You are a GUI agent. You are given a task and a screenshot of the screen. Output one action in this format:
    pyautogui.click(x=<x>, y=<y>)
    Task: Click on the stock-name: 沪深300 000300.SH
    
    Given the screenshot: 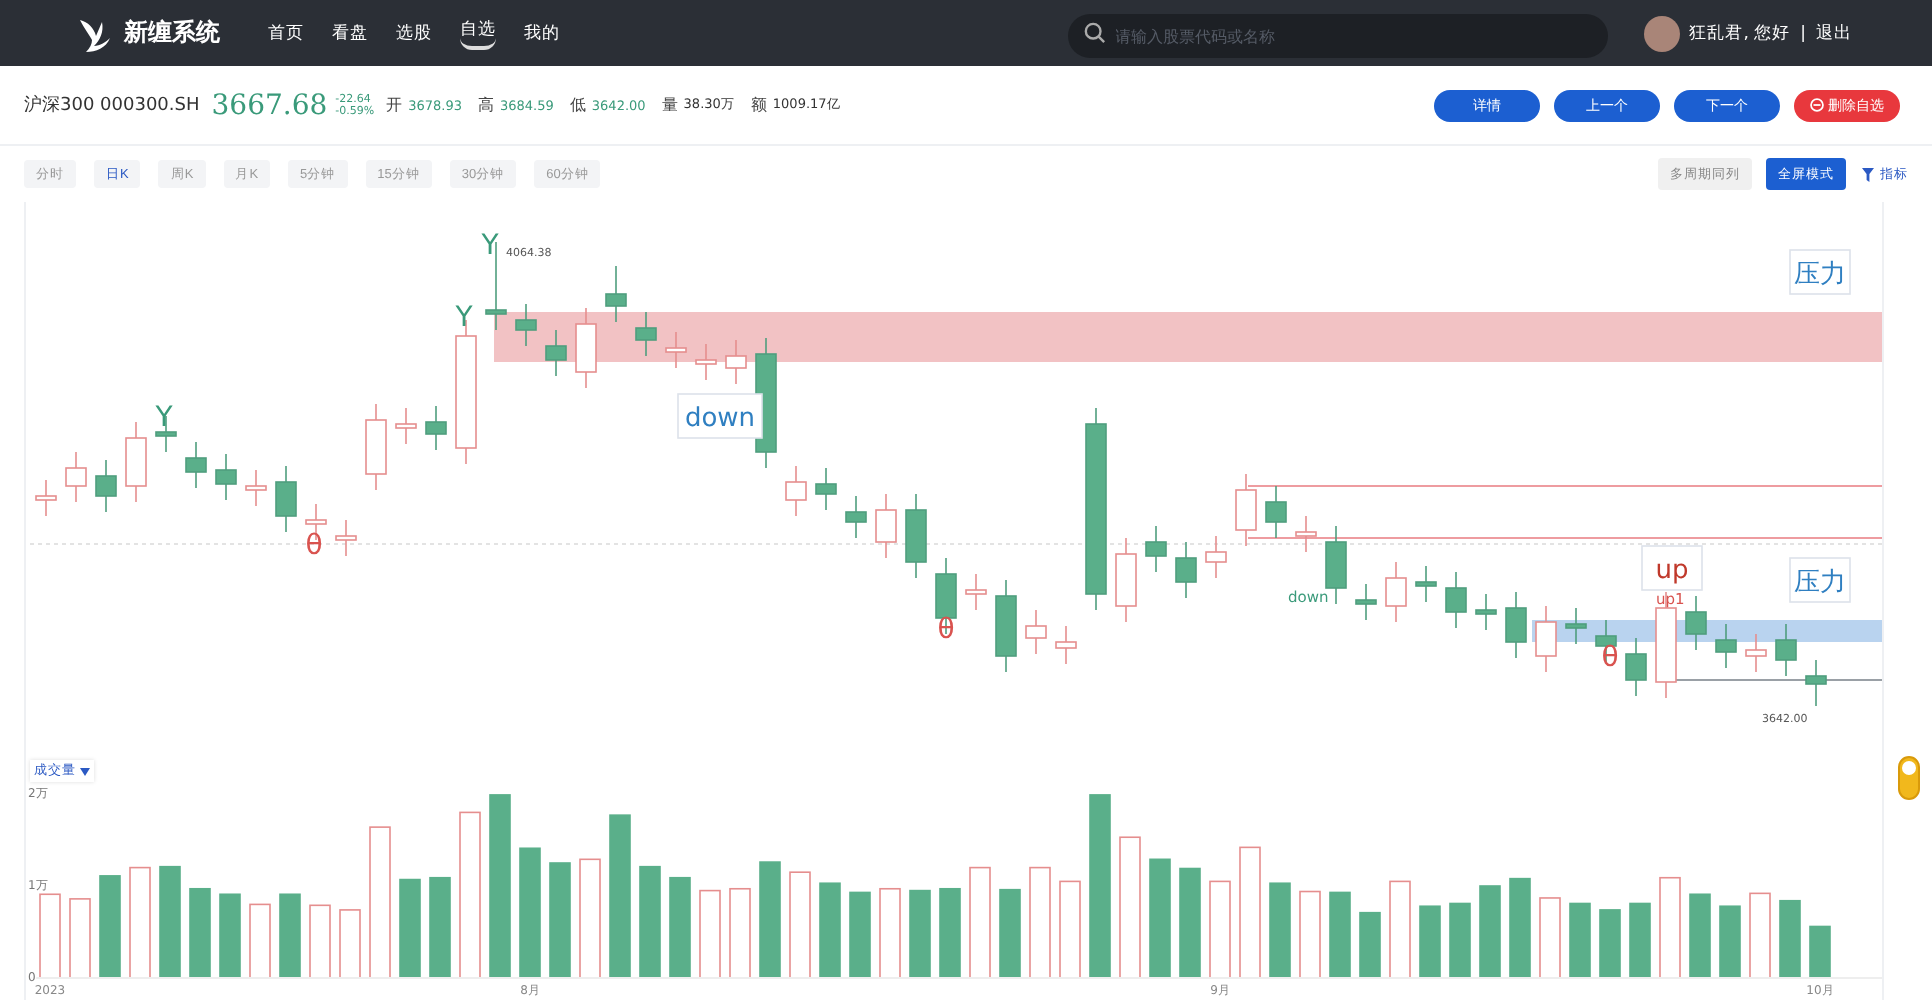 What is the action you would take?
    pyautogui.click(x=112, y=105)
    